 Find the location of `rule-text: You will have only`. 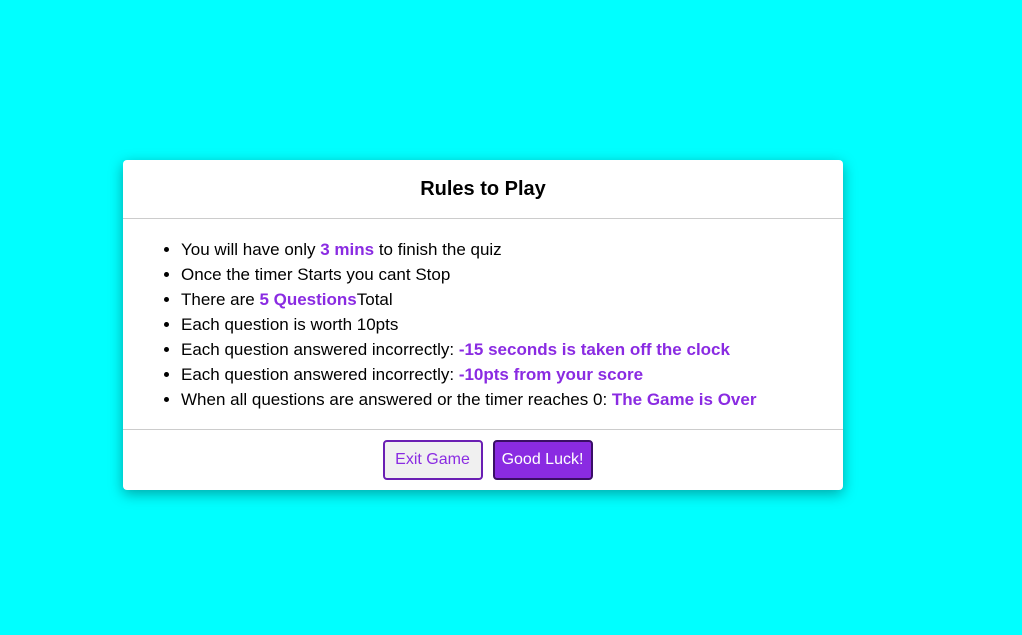

rule-text: You will have only is located at coordinates (251, 249).